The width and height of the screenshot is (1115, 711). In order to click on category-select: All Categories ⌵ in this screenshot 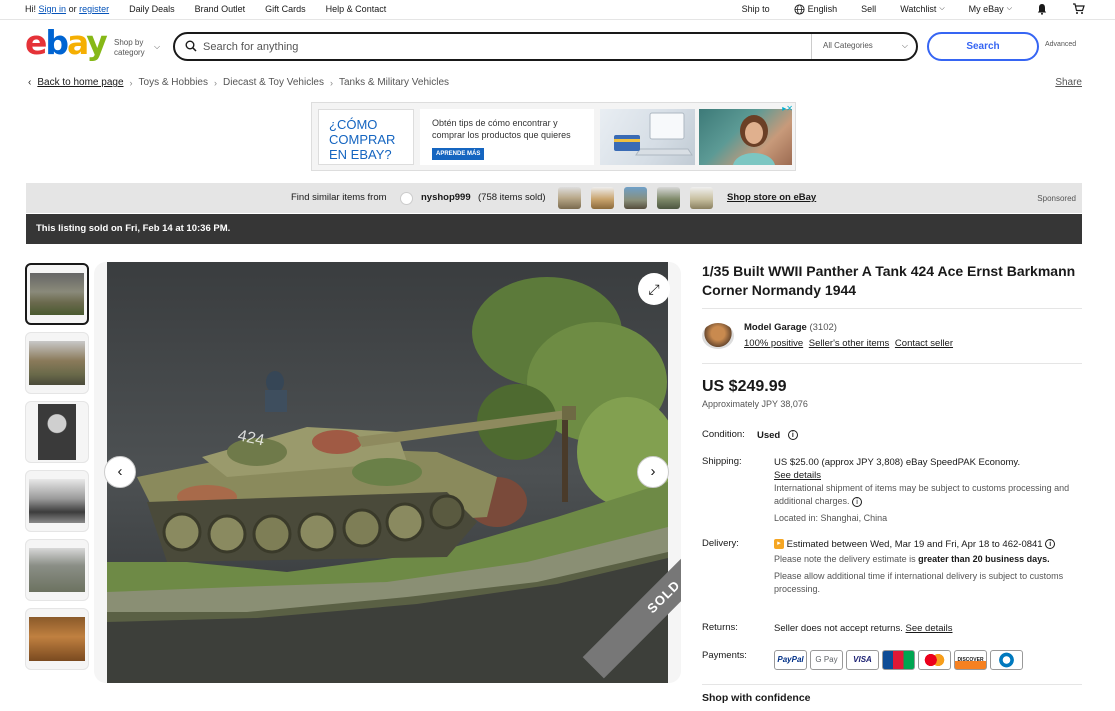, I will do `click(863, 46)`.